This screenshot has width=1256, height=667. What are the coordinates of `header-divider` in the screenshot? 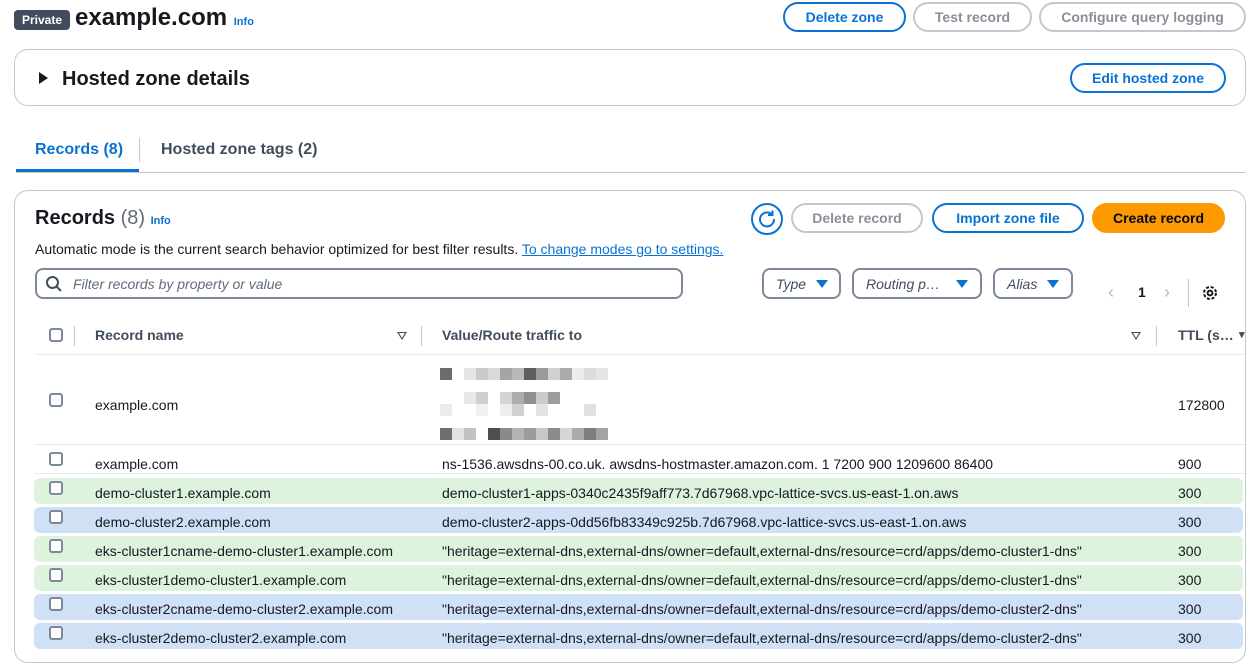 It's located at (640, 354).